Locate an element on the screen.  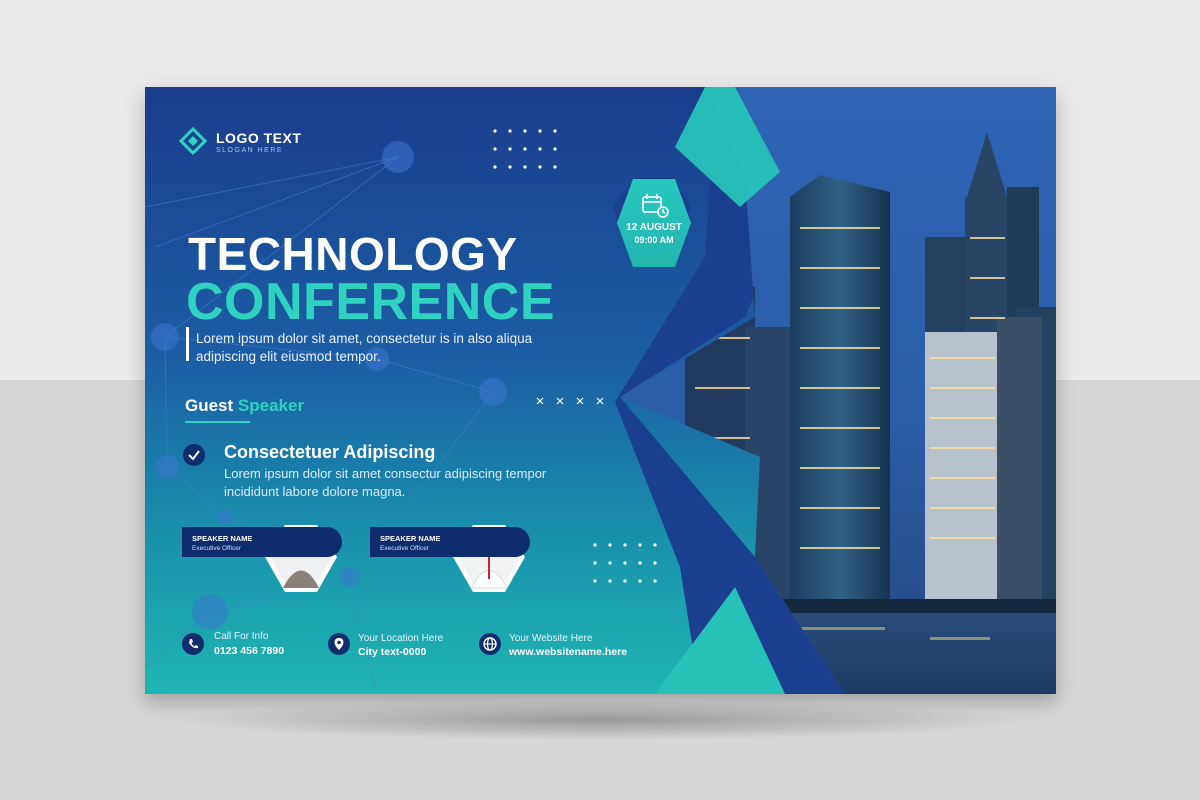
speaker-name-1: SPEAKER NAME is located at coordinates (222, 538).